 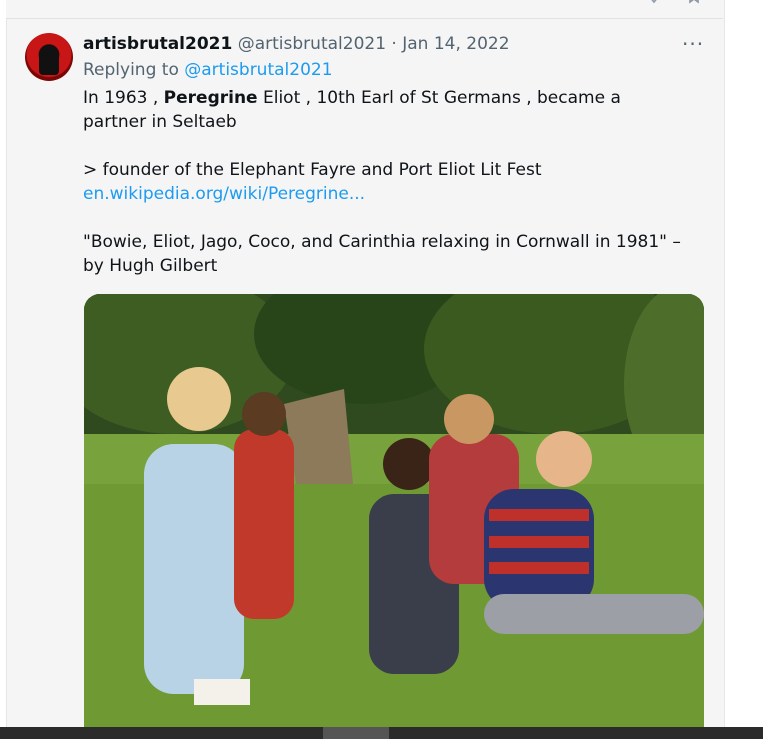 What do you see at coordinates (356, 733) in the screenshot?
I see `scrollbar-thumb` at bounding box center [356, 733].